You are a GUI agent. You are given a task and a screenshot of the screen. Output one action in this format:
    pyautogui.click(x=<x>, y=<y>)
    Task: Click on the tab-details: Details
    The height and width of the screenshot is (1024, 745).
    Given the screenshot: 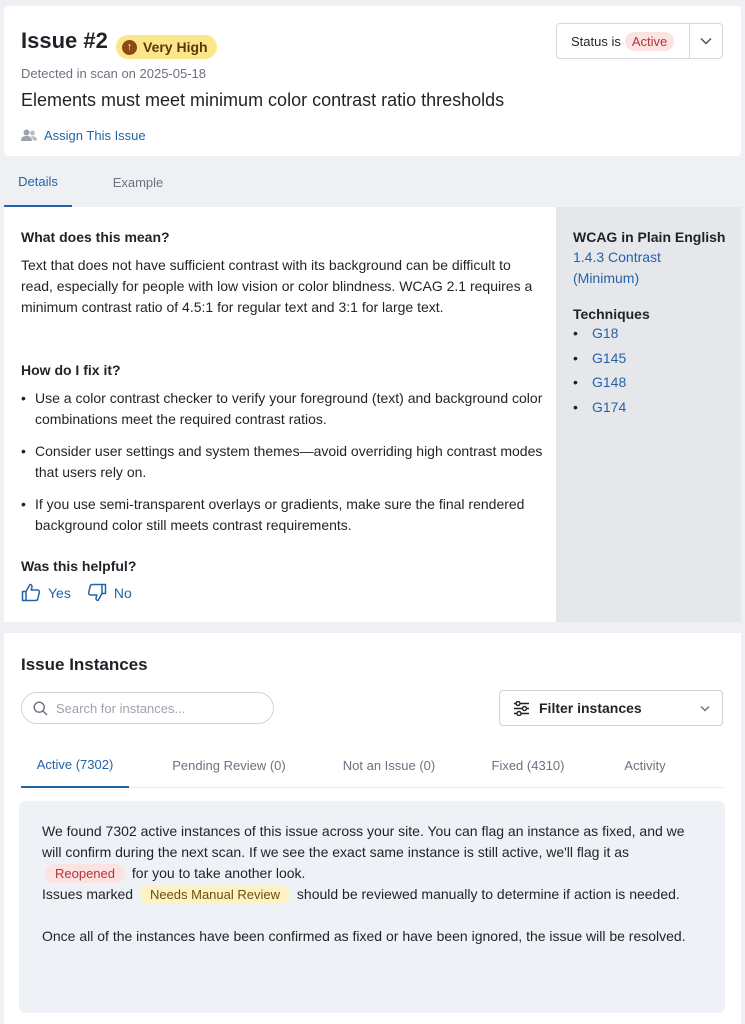 What is the action you would take?
    pyautogui.click(x=38, y=182)
    